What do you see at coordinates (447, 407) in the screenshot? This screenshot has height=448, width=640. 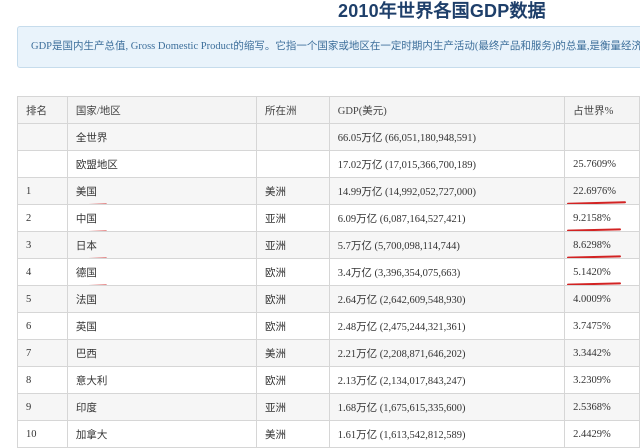 I see `gdp-cell: 1.68万亿 (1,675,615,335,600)` at bounding box center [447, 407].